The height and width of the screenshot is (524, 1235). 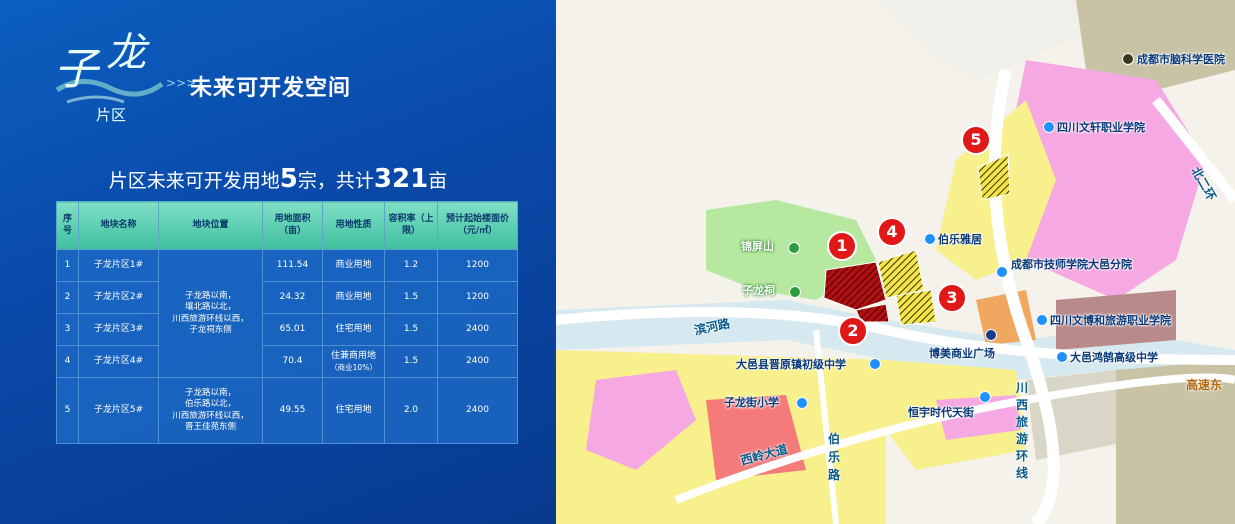 What do you see at coordinates (77, 69) in the screenshot?
I see `logo-char-zi: 子` at bounding box center [77, 69].